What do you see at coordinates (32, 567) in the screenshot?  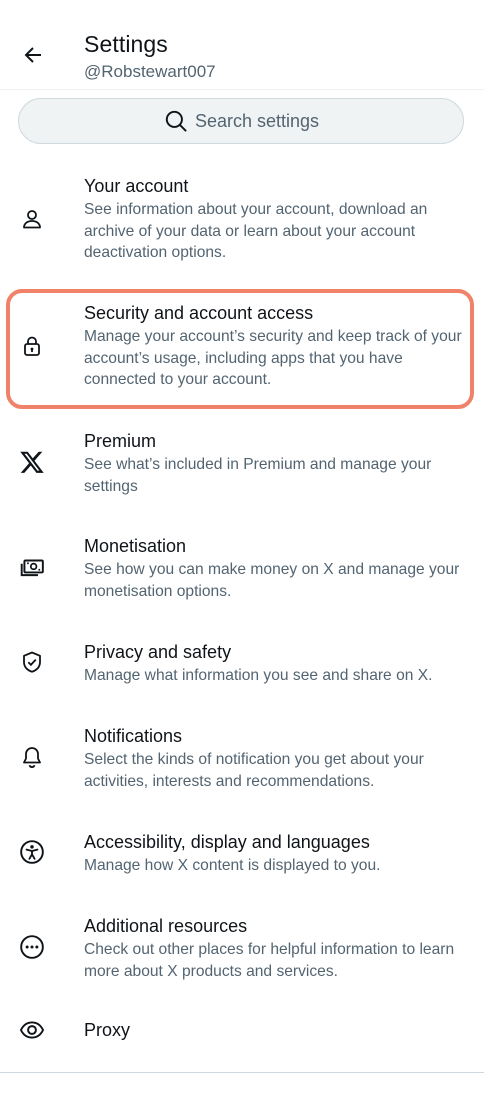 I see `money-icon` at bounding box center [32, 567].